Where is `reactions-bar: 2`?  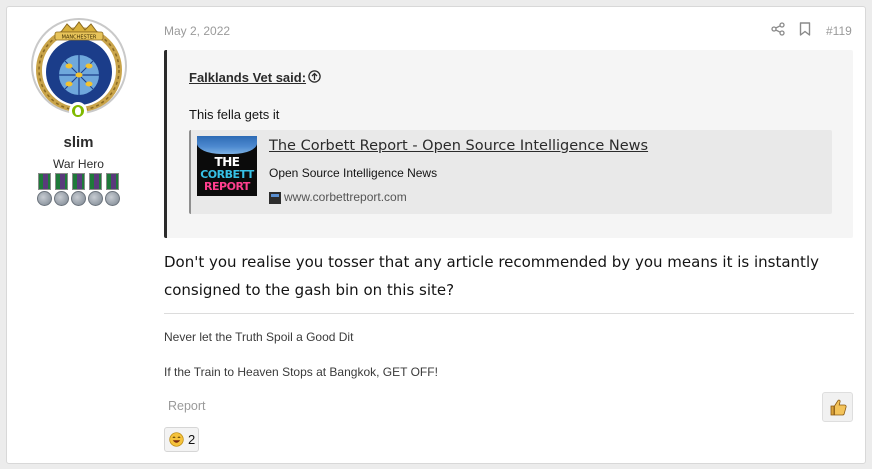
reactions-bar: 2 is located at coordinates (182, 439).